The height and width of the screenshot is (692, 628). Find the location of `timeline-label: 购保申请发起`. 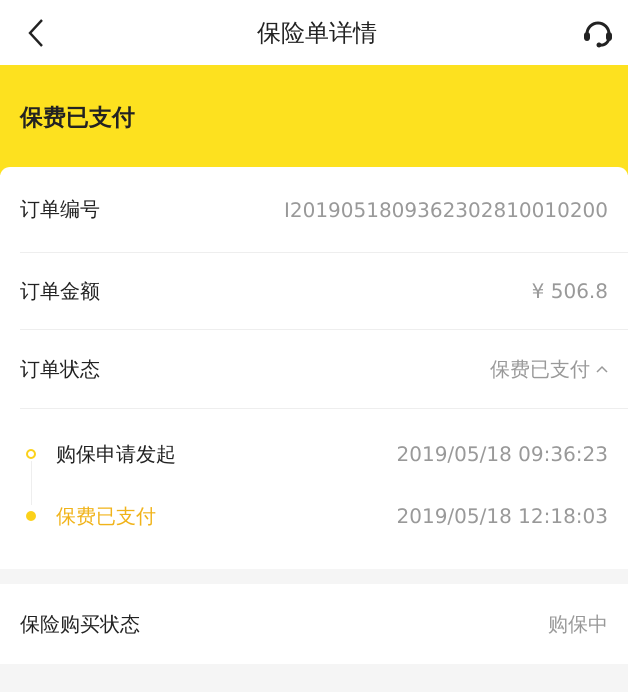

timeline-label: 购保申请发起 is located at coordinates (116, 454).